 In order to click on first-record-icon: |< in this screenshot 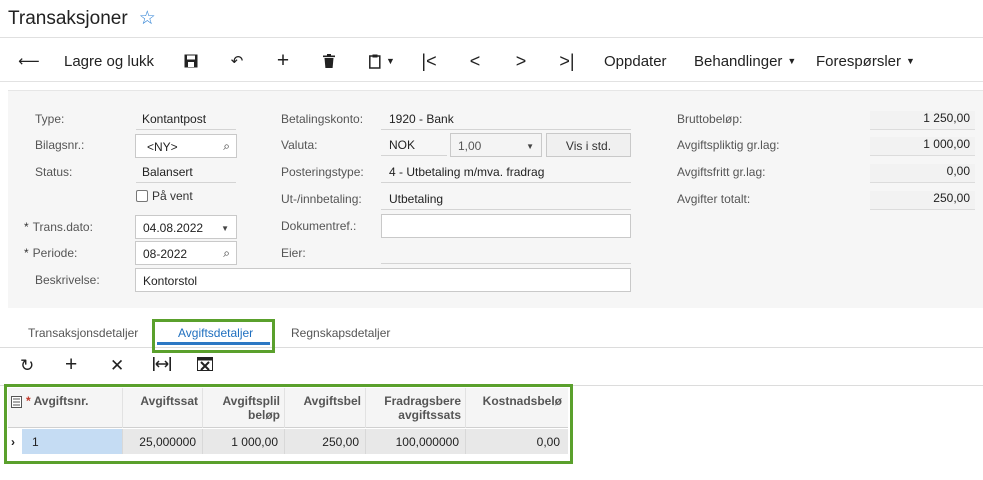, I will do `click(429, 61)`.